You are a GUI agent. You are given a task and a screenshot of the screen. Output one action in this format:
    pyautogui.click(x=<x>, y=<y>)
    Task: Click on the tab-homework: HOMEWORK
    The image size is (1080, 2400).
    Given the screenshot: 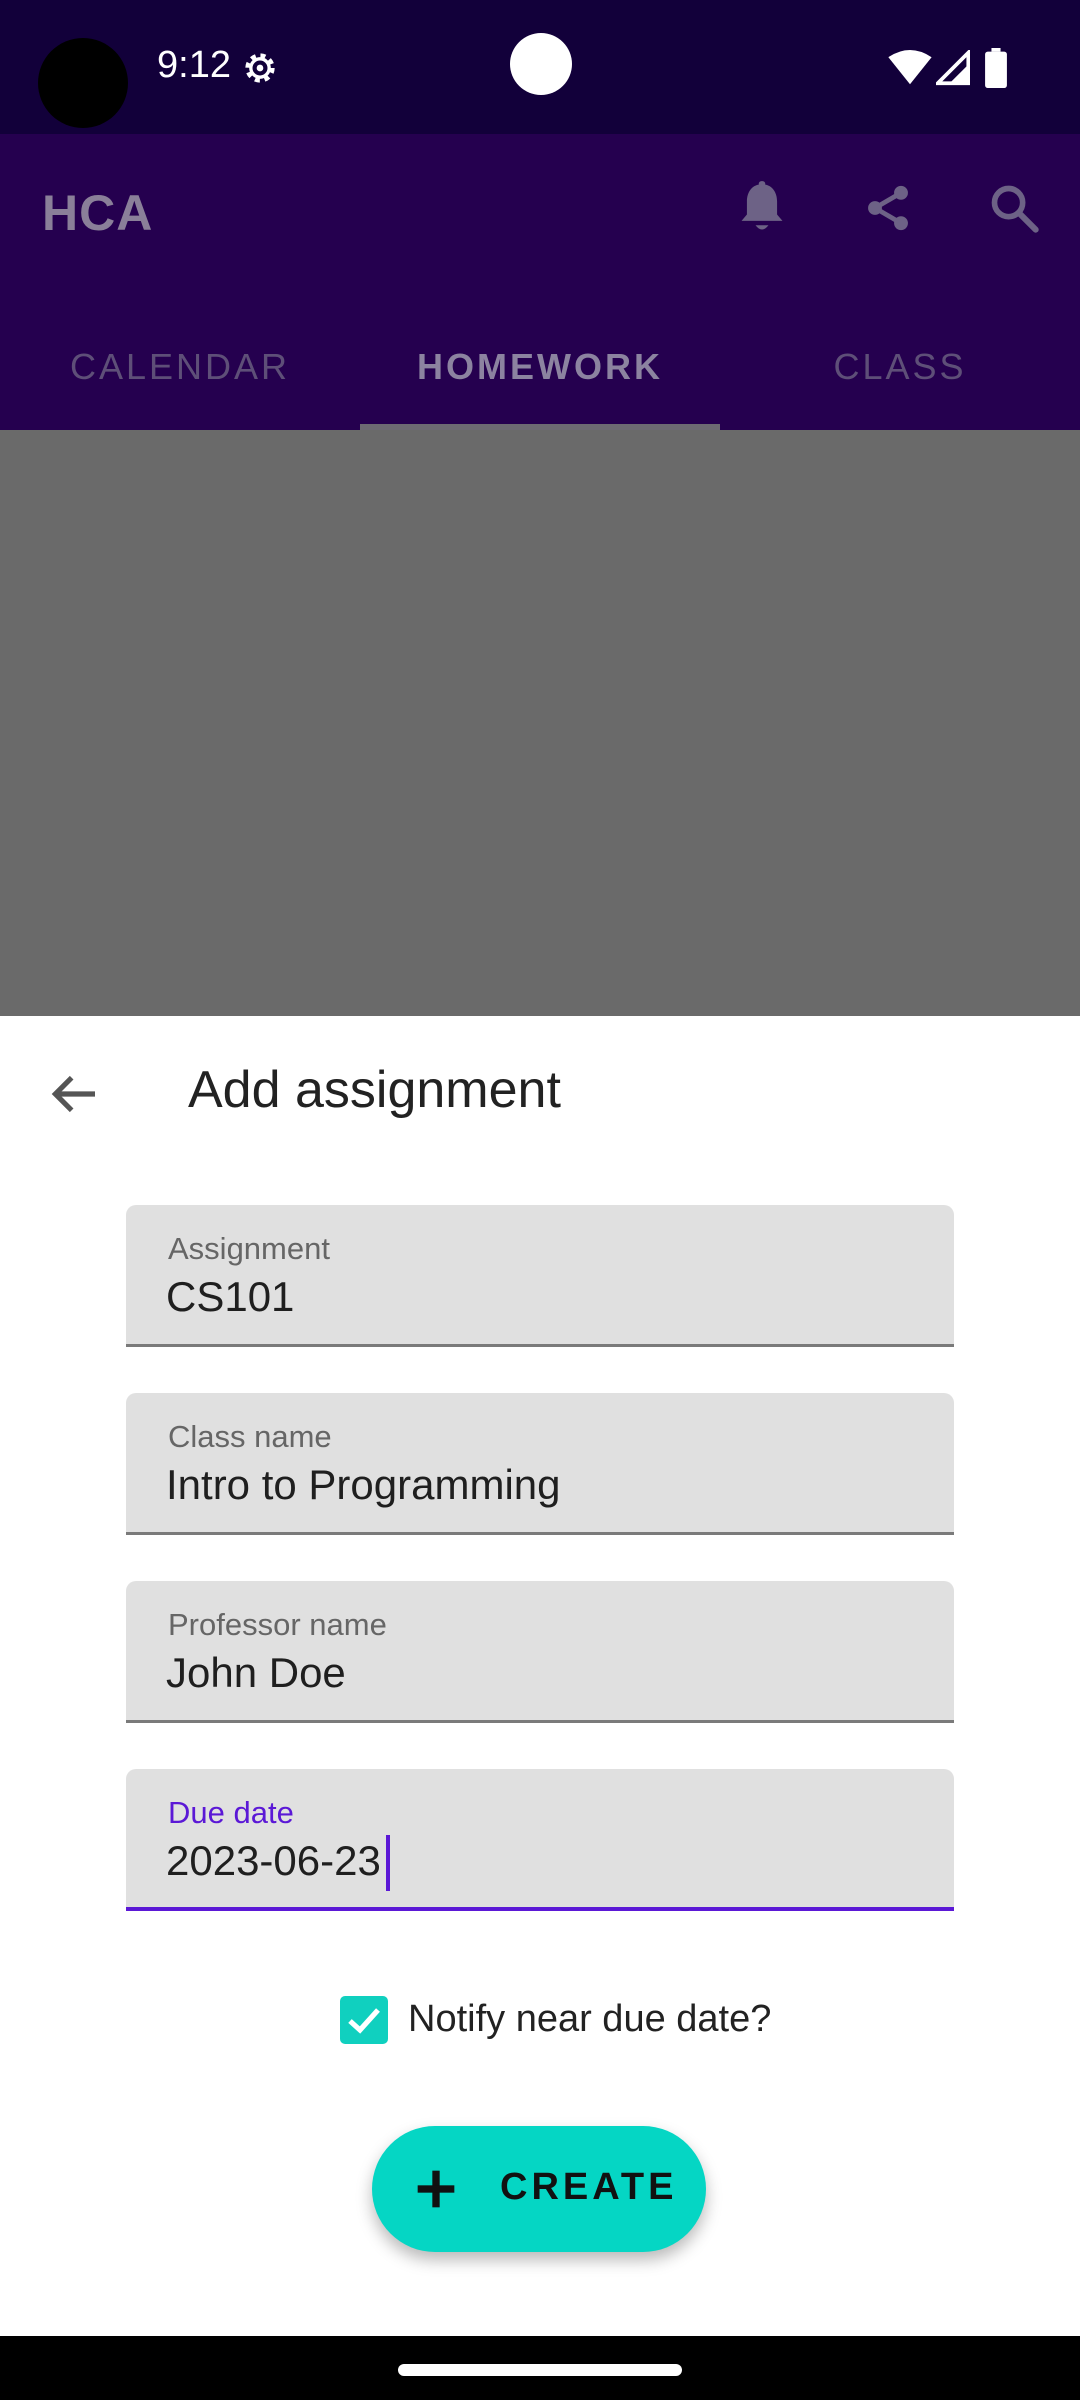 What is the action you would take?
    pyautogui.click(x=540, y=380)
    